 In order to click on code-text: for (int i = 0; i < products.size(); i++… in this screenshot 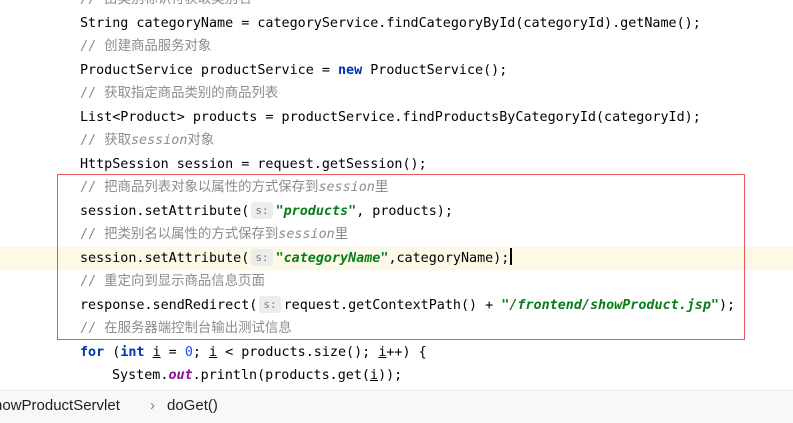, I will do `click(253, 352)`.